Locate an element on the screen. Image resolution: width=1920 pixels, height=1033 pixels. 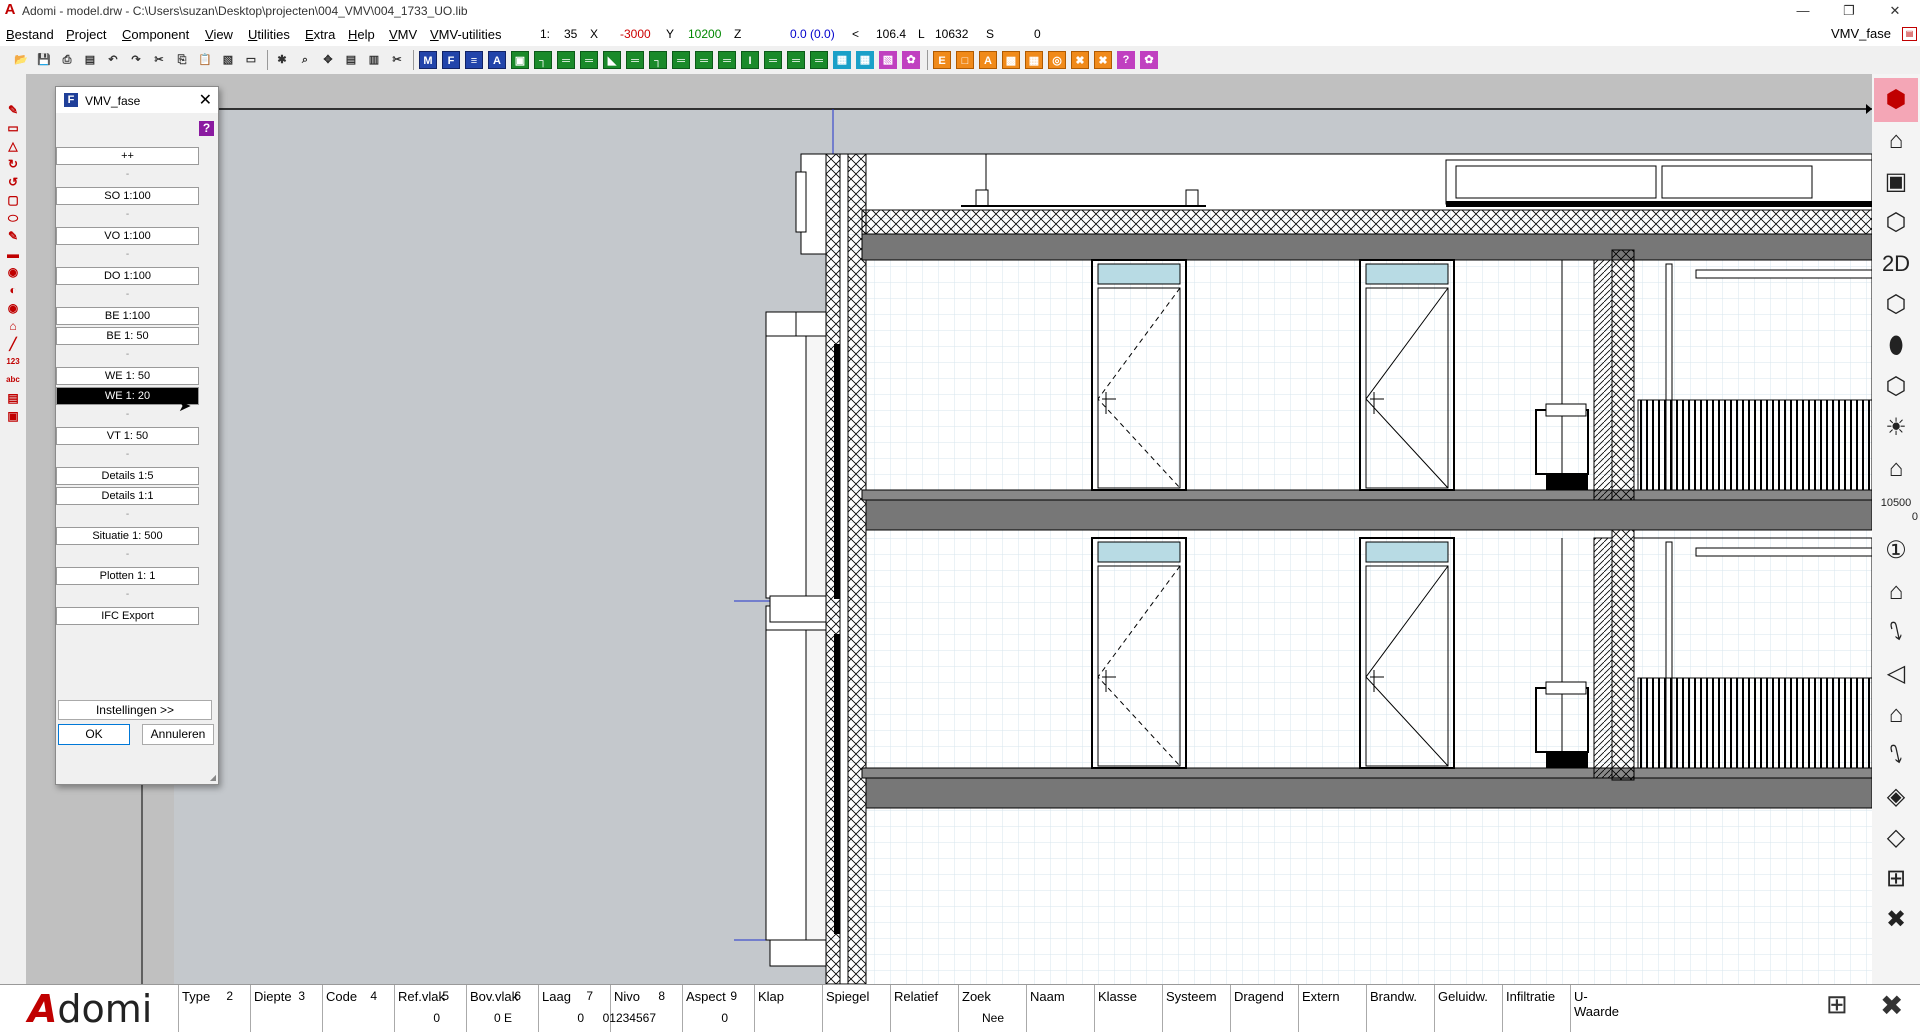
vmv-tool-9-icon: ◣ is located at coordinates (612, 60).